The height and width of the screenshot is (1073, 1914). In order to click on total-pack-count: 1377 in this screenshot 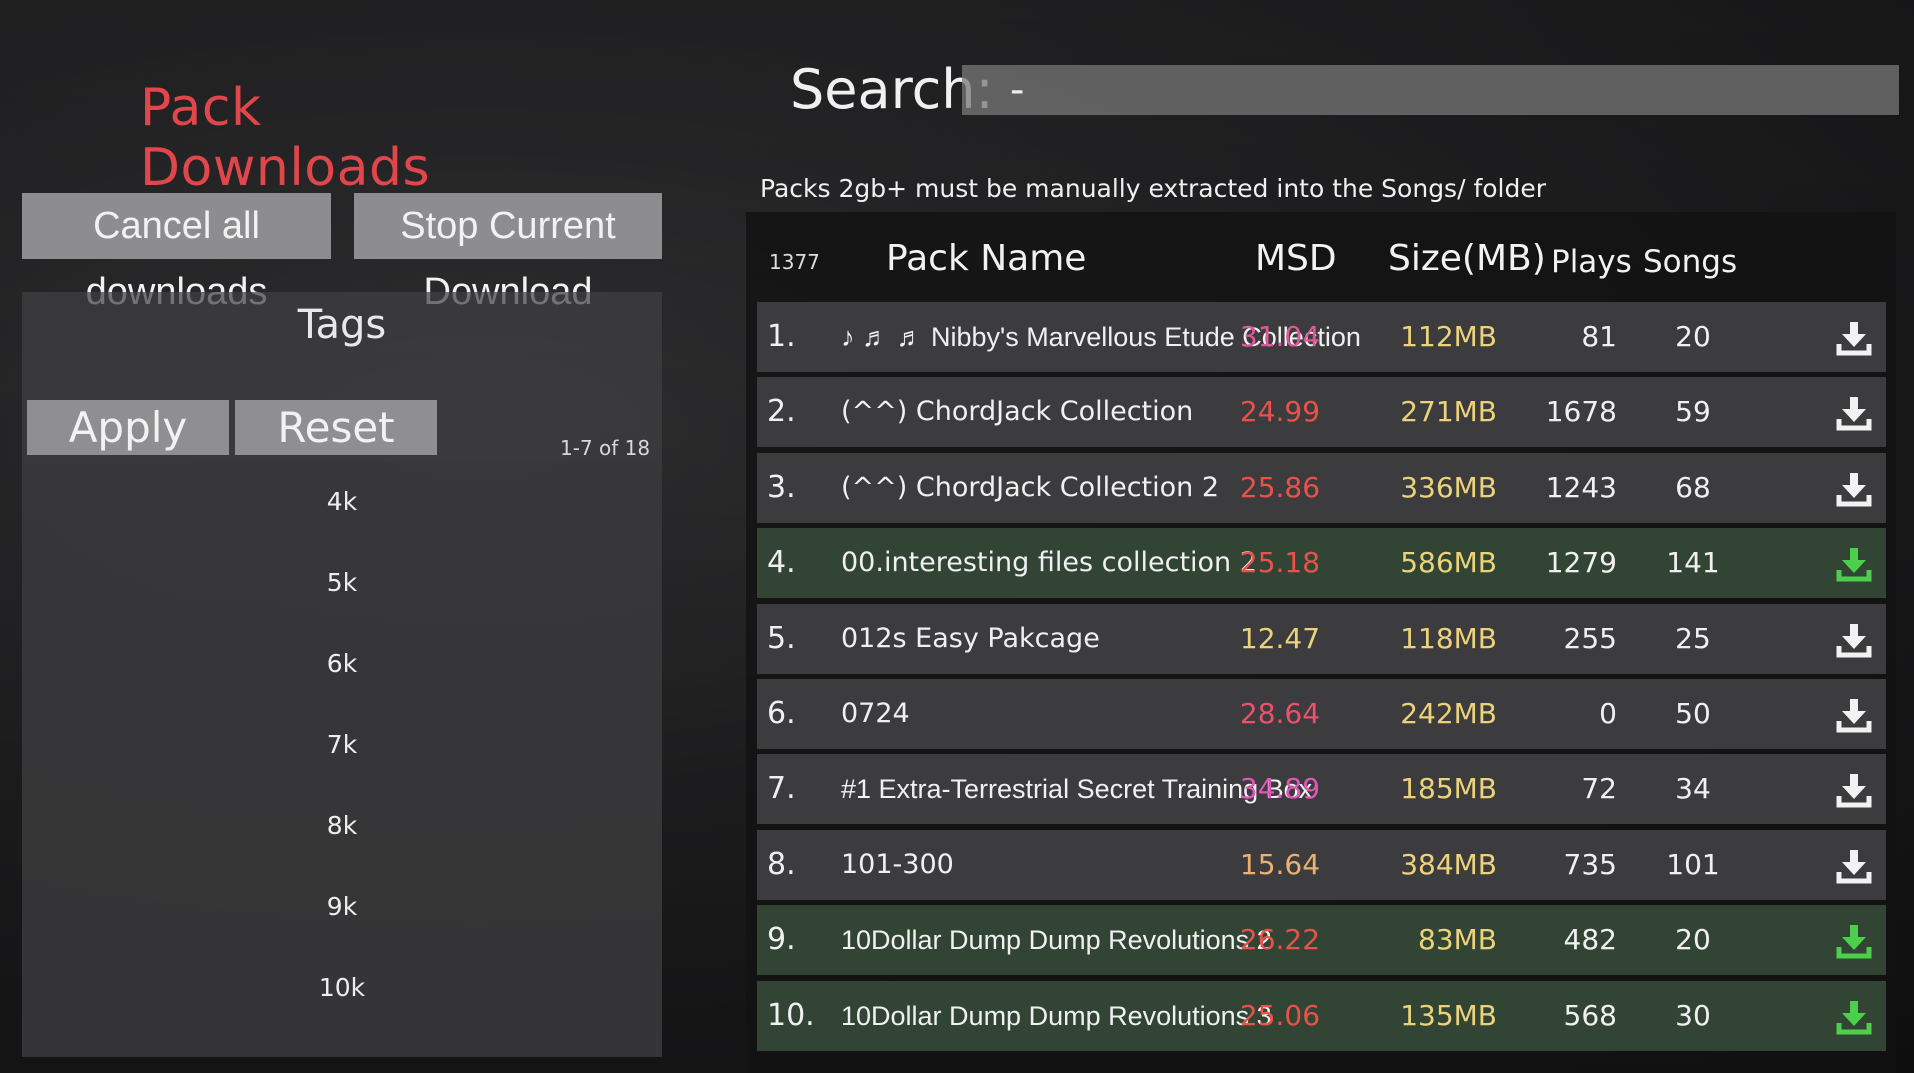, I will do `click(794, 262)`.